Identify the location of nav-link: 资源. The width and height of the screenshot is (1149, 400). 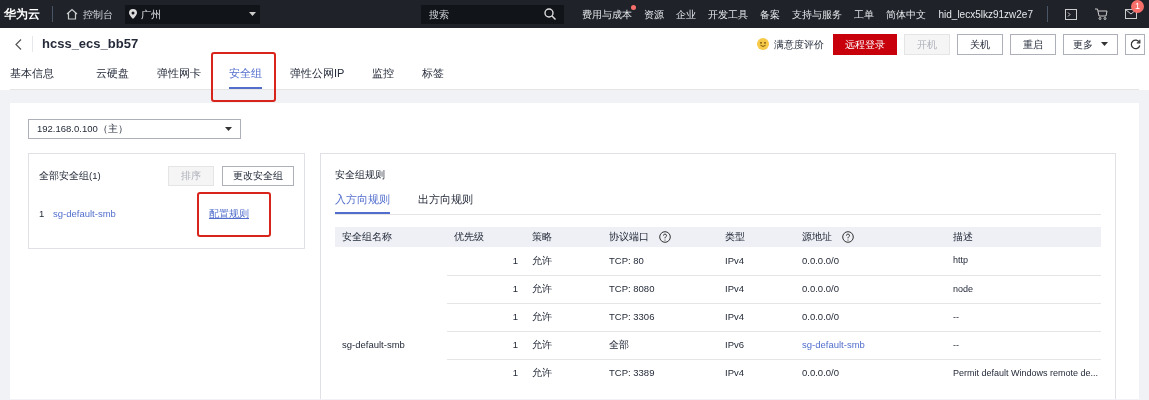
(654, 14).